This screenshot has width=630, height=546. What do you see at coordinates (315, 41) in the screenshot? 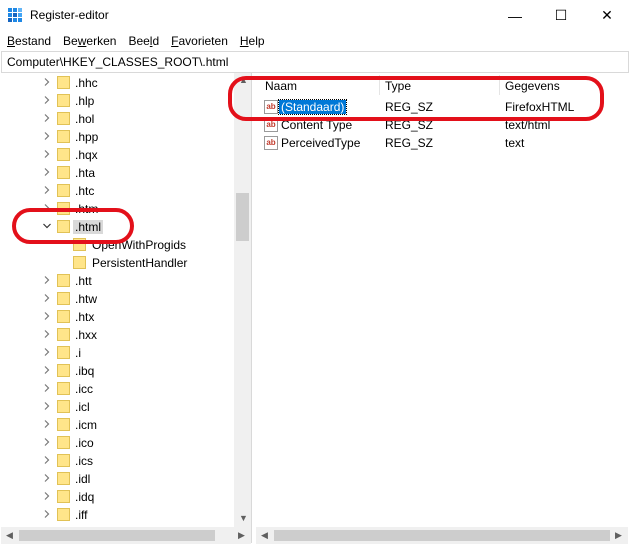
I see `menu-bar: Bestand Bewerken Beeld Favorieten Help` at bounding box center [315, 41].